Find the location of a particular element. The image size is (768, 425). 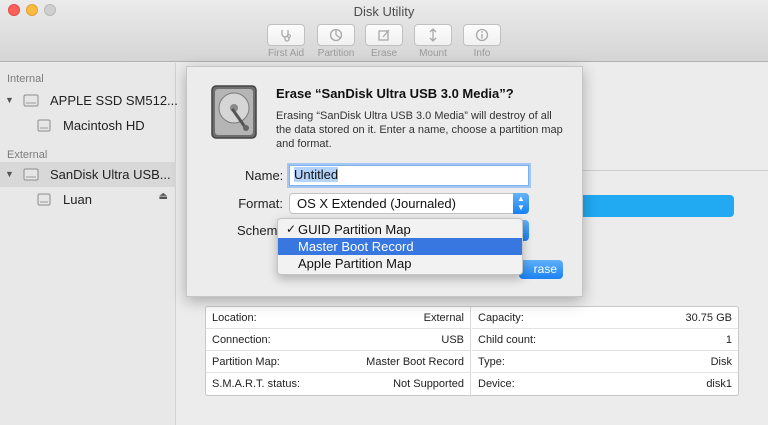

mount-icon is located at coordinates (433, 35).